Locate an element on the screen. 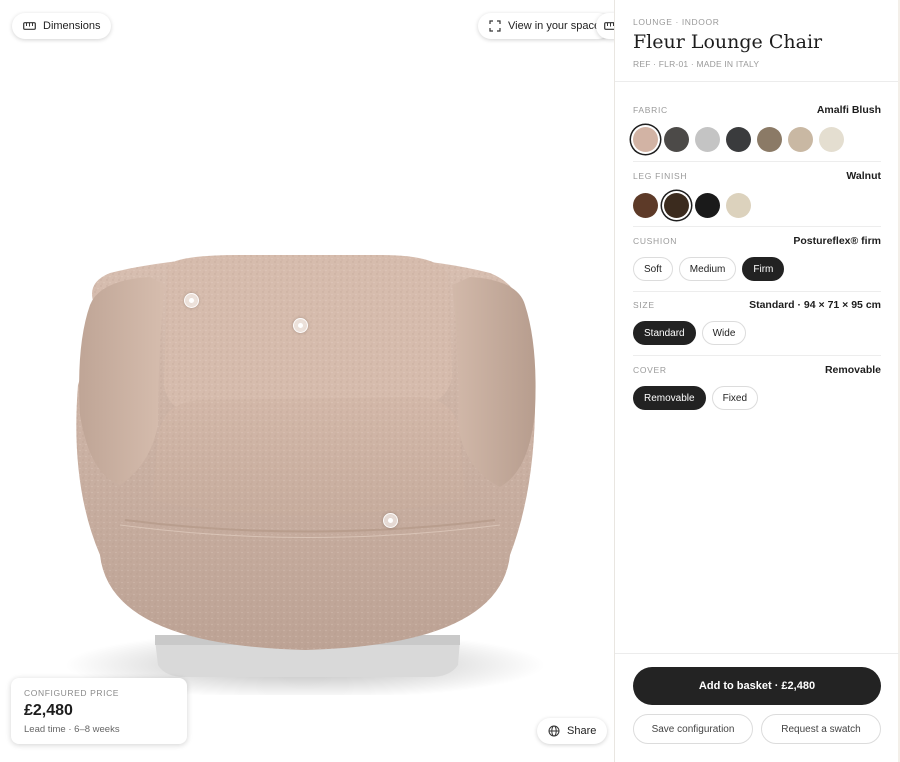 This screenshot has height=762, width=900. size-value: Standard · 94 × 71 × 95 cm is located at coordinates (815, 305).